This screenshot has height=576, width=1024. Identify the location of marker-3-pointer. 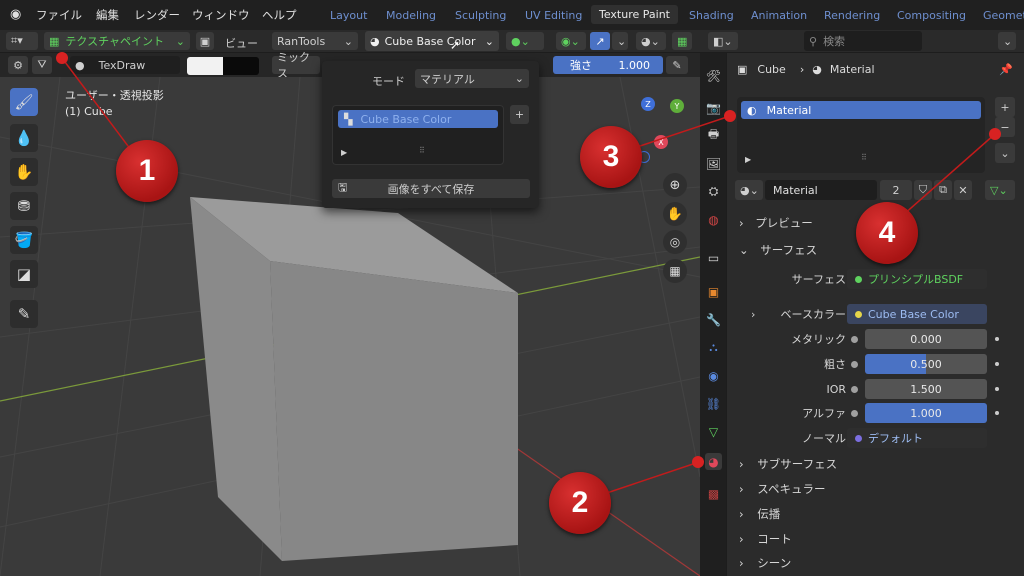
(730, 116).